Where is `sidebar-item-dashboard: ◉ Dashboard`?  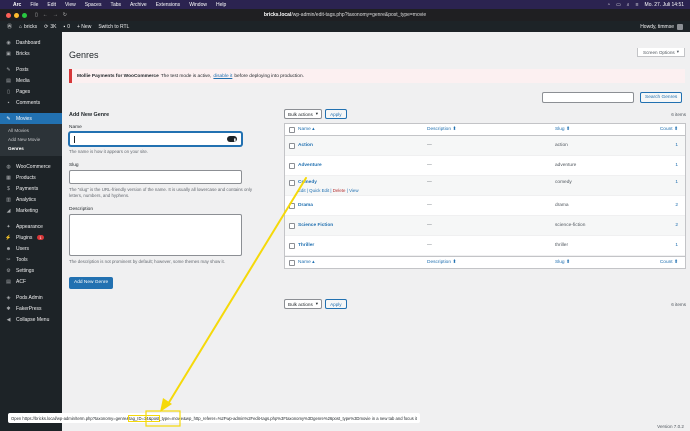
sidebar-item-dashboard: ◉ Dashboard is located at coordinates (31, 42).